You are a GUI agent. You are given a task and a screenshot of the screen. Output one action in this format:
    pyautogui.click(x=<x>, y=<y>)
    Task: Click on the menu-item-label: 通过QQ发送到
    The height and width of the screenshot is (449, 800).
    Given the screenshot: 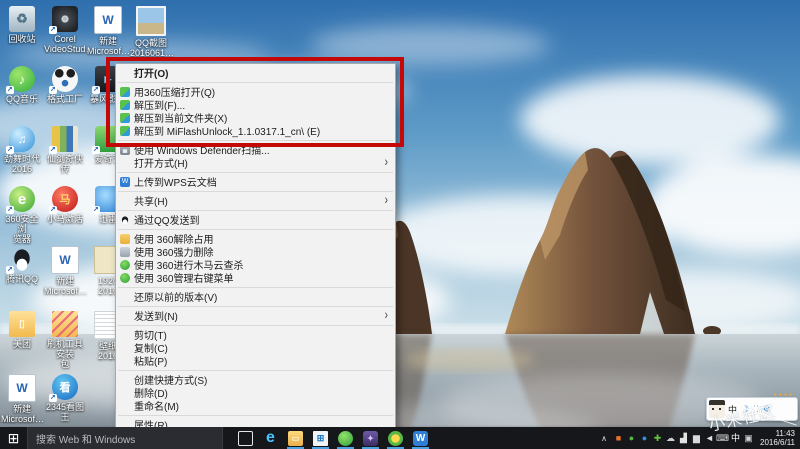 What is the action you would take?
    pyautogui.click(x=167, y=221)
    